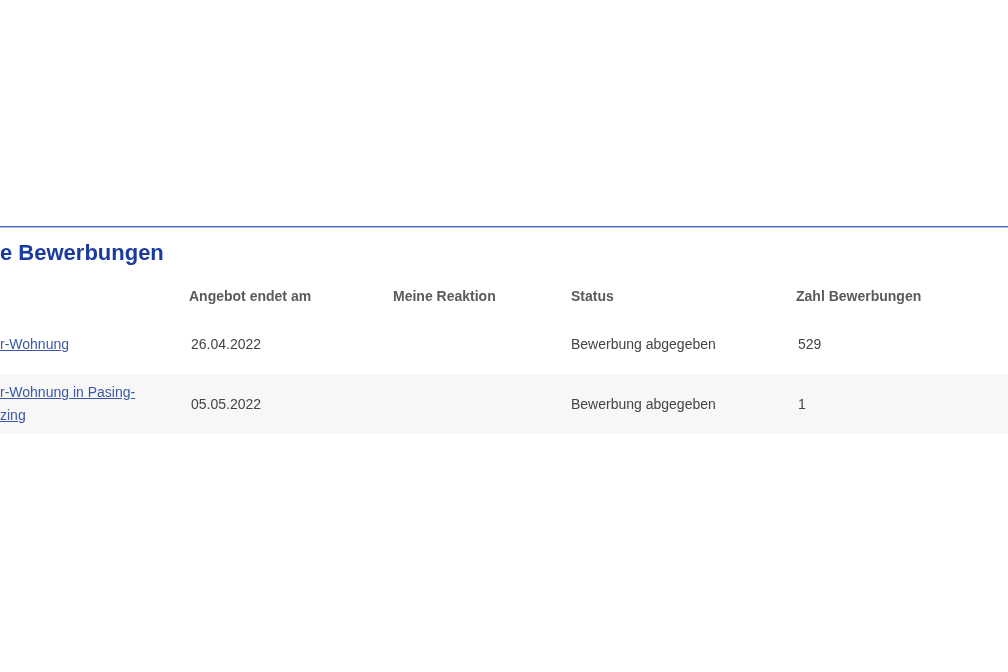 The image size is (1008, 672). I want to click on offer-link: r-Wohnung in Pasing- zing, so click(68, 404).